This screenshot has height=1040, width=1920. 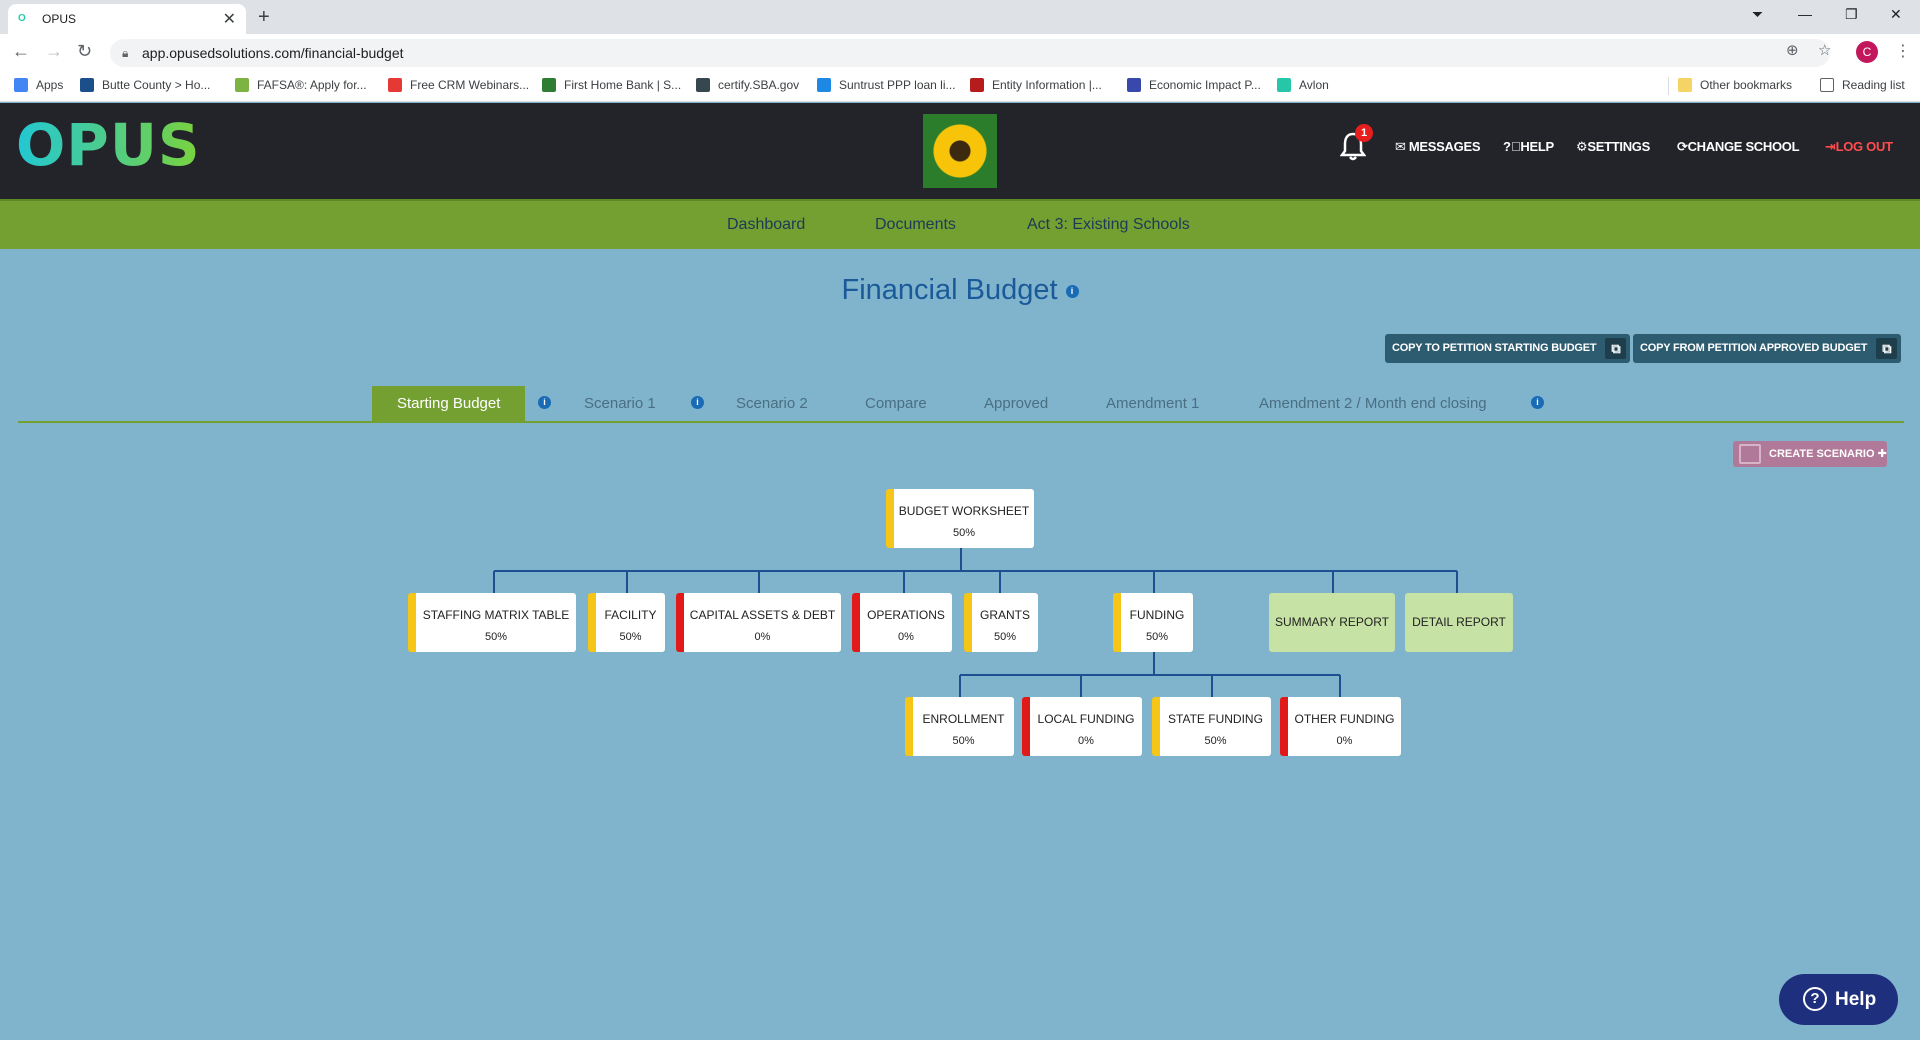 I want to click on close-tab-icon: ✕, so click(x=229, y=19).